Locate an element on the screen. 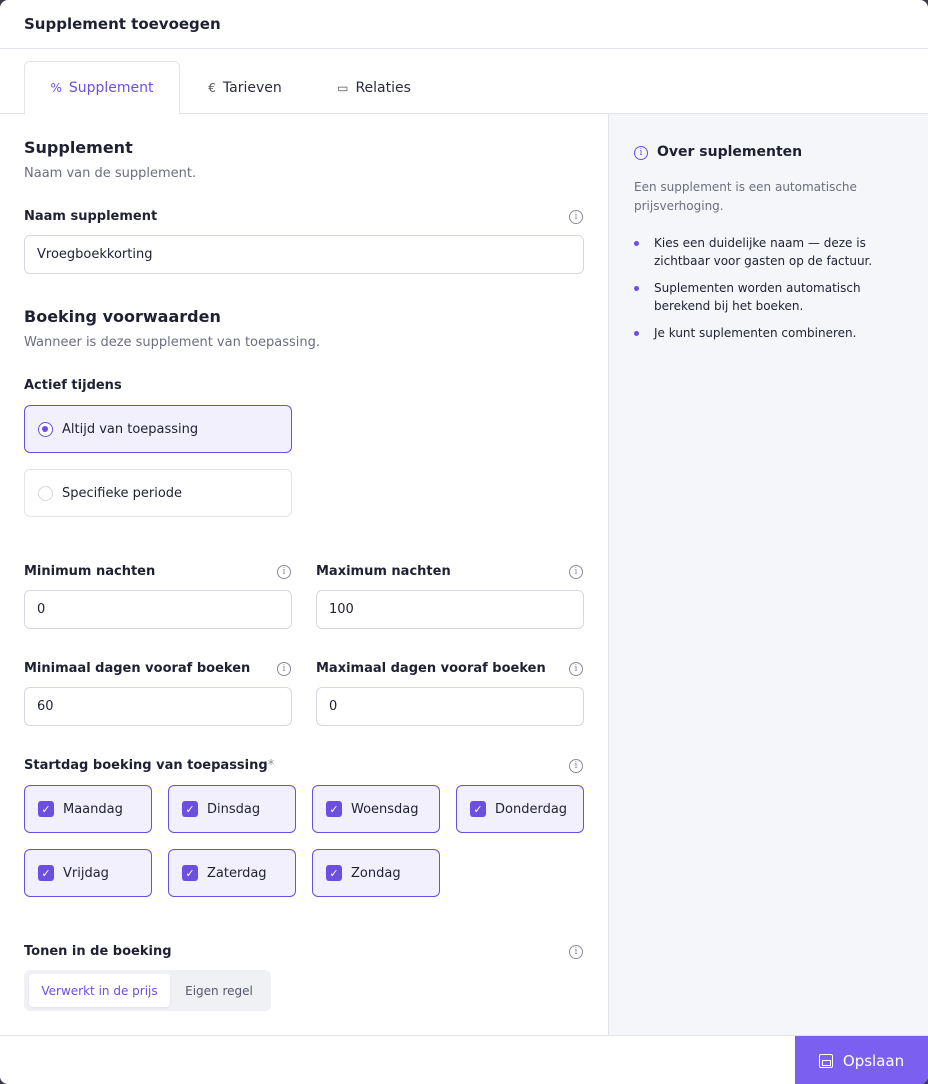 This screenshot has height=1084, width=928. active-label: Actief tijdens is located at coordinates (73, 385).